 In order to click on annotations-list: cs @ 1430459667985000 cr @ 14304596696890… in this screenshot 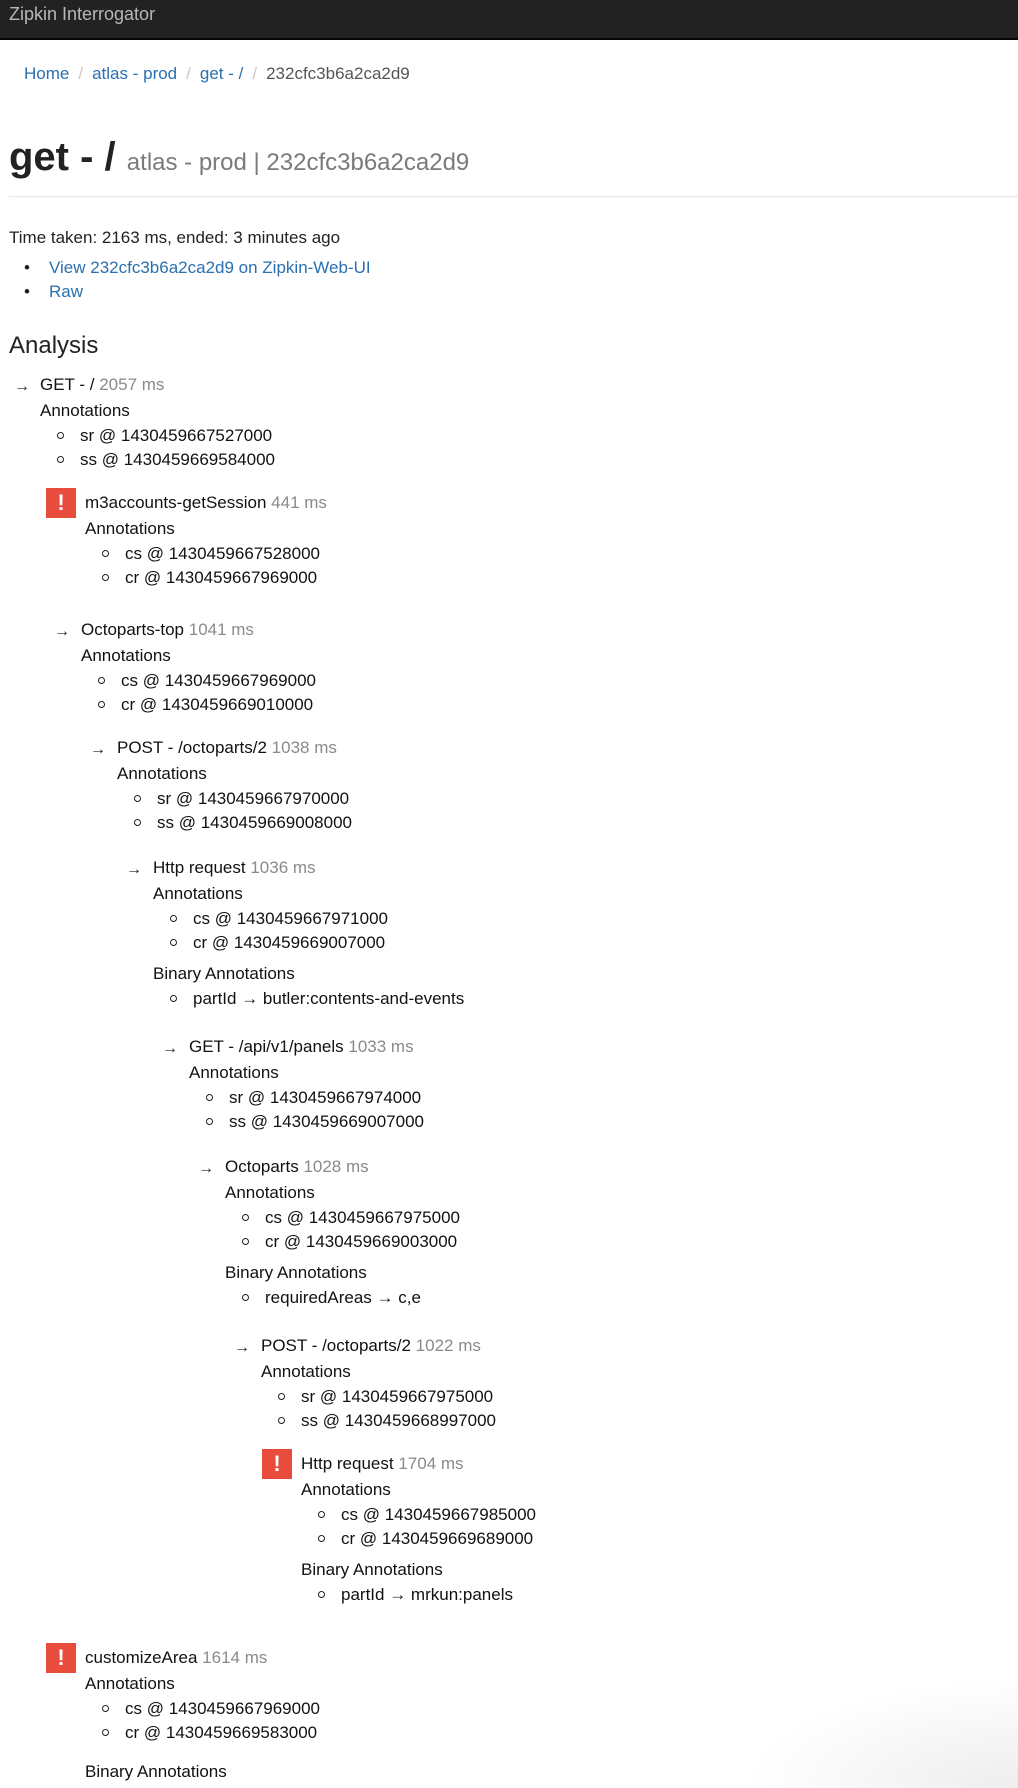, I will do `click(418, 1527)`.